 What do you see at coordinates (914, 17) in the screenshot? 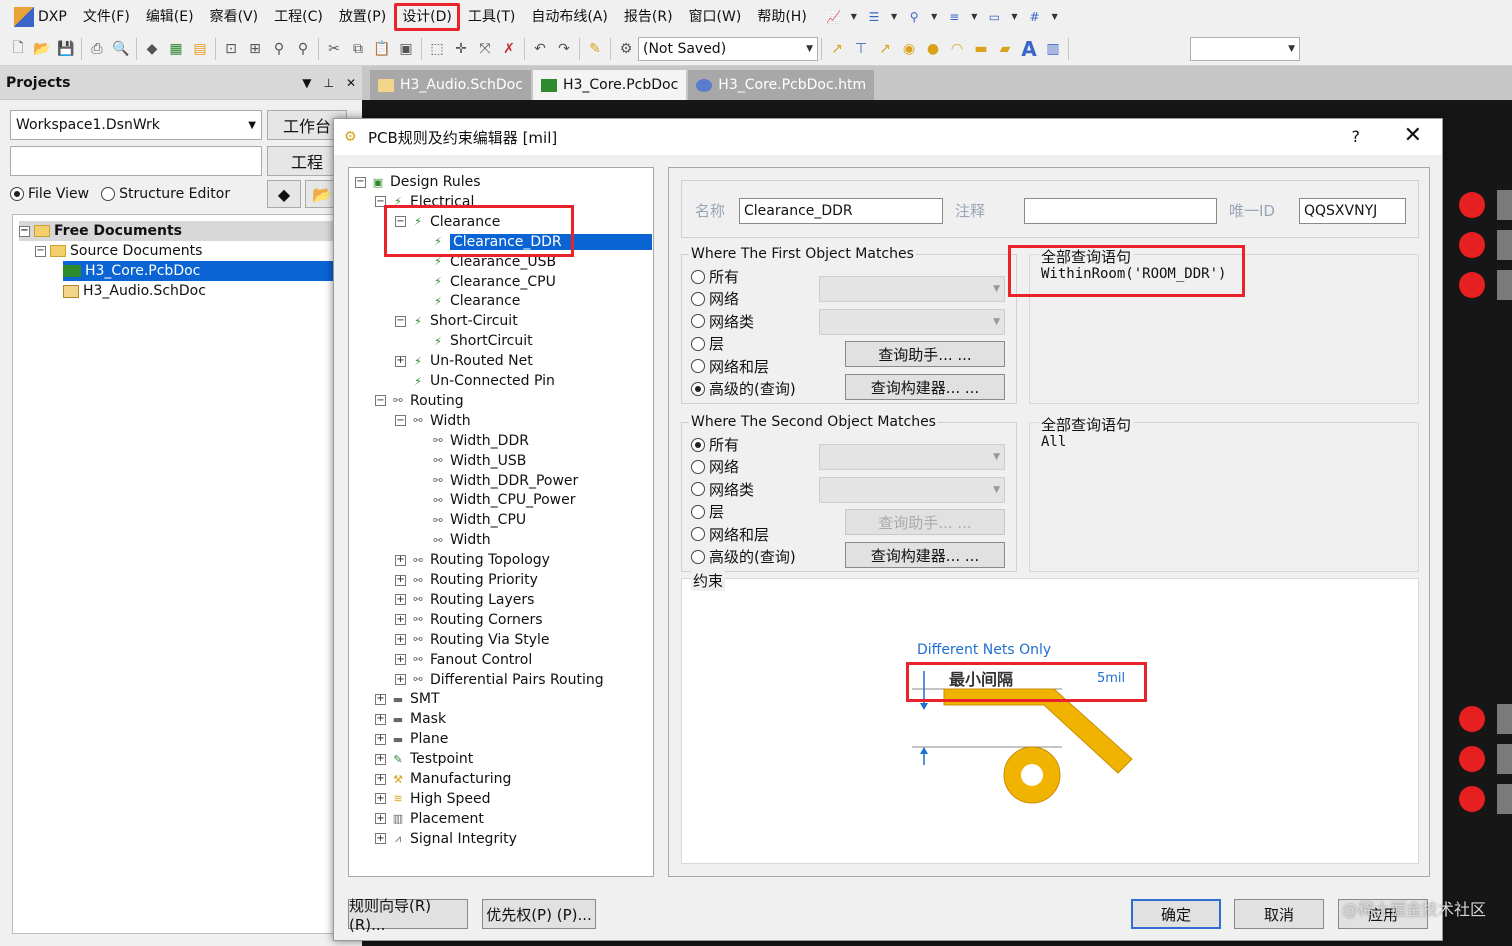
I see `find-tool-icon: ⚲` at bounding box center [914, 17].